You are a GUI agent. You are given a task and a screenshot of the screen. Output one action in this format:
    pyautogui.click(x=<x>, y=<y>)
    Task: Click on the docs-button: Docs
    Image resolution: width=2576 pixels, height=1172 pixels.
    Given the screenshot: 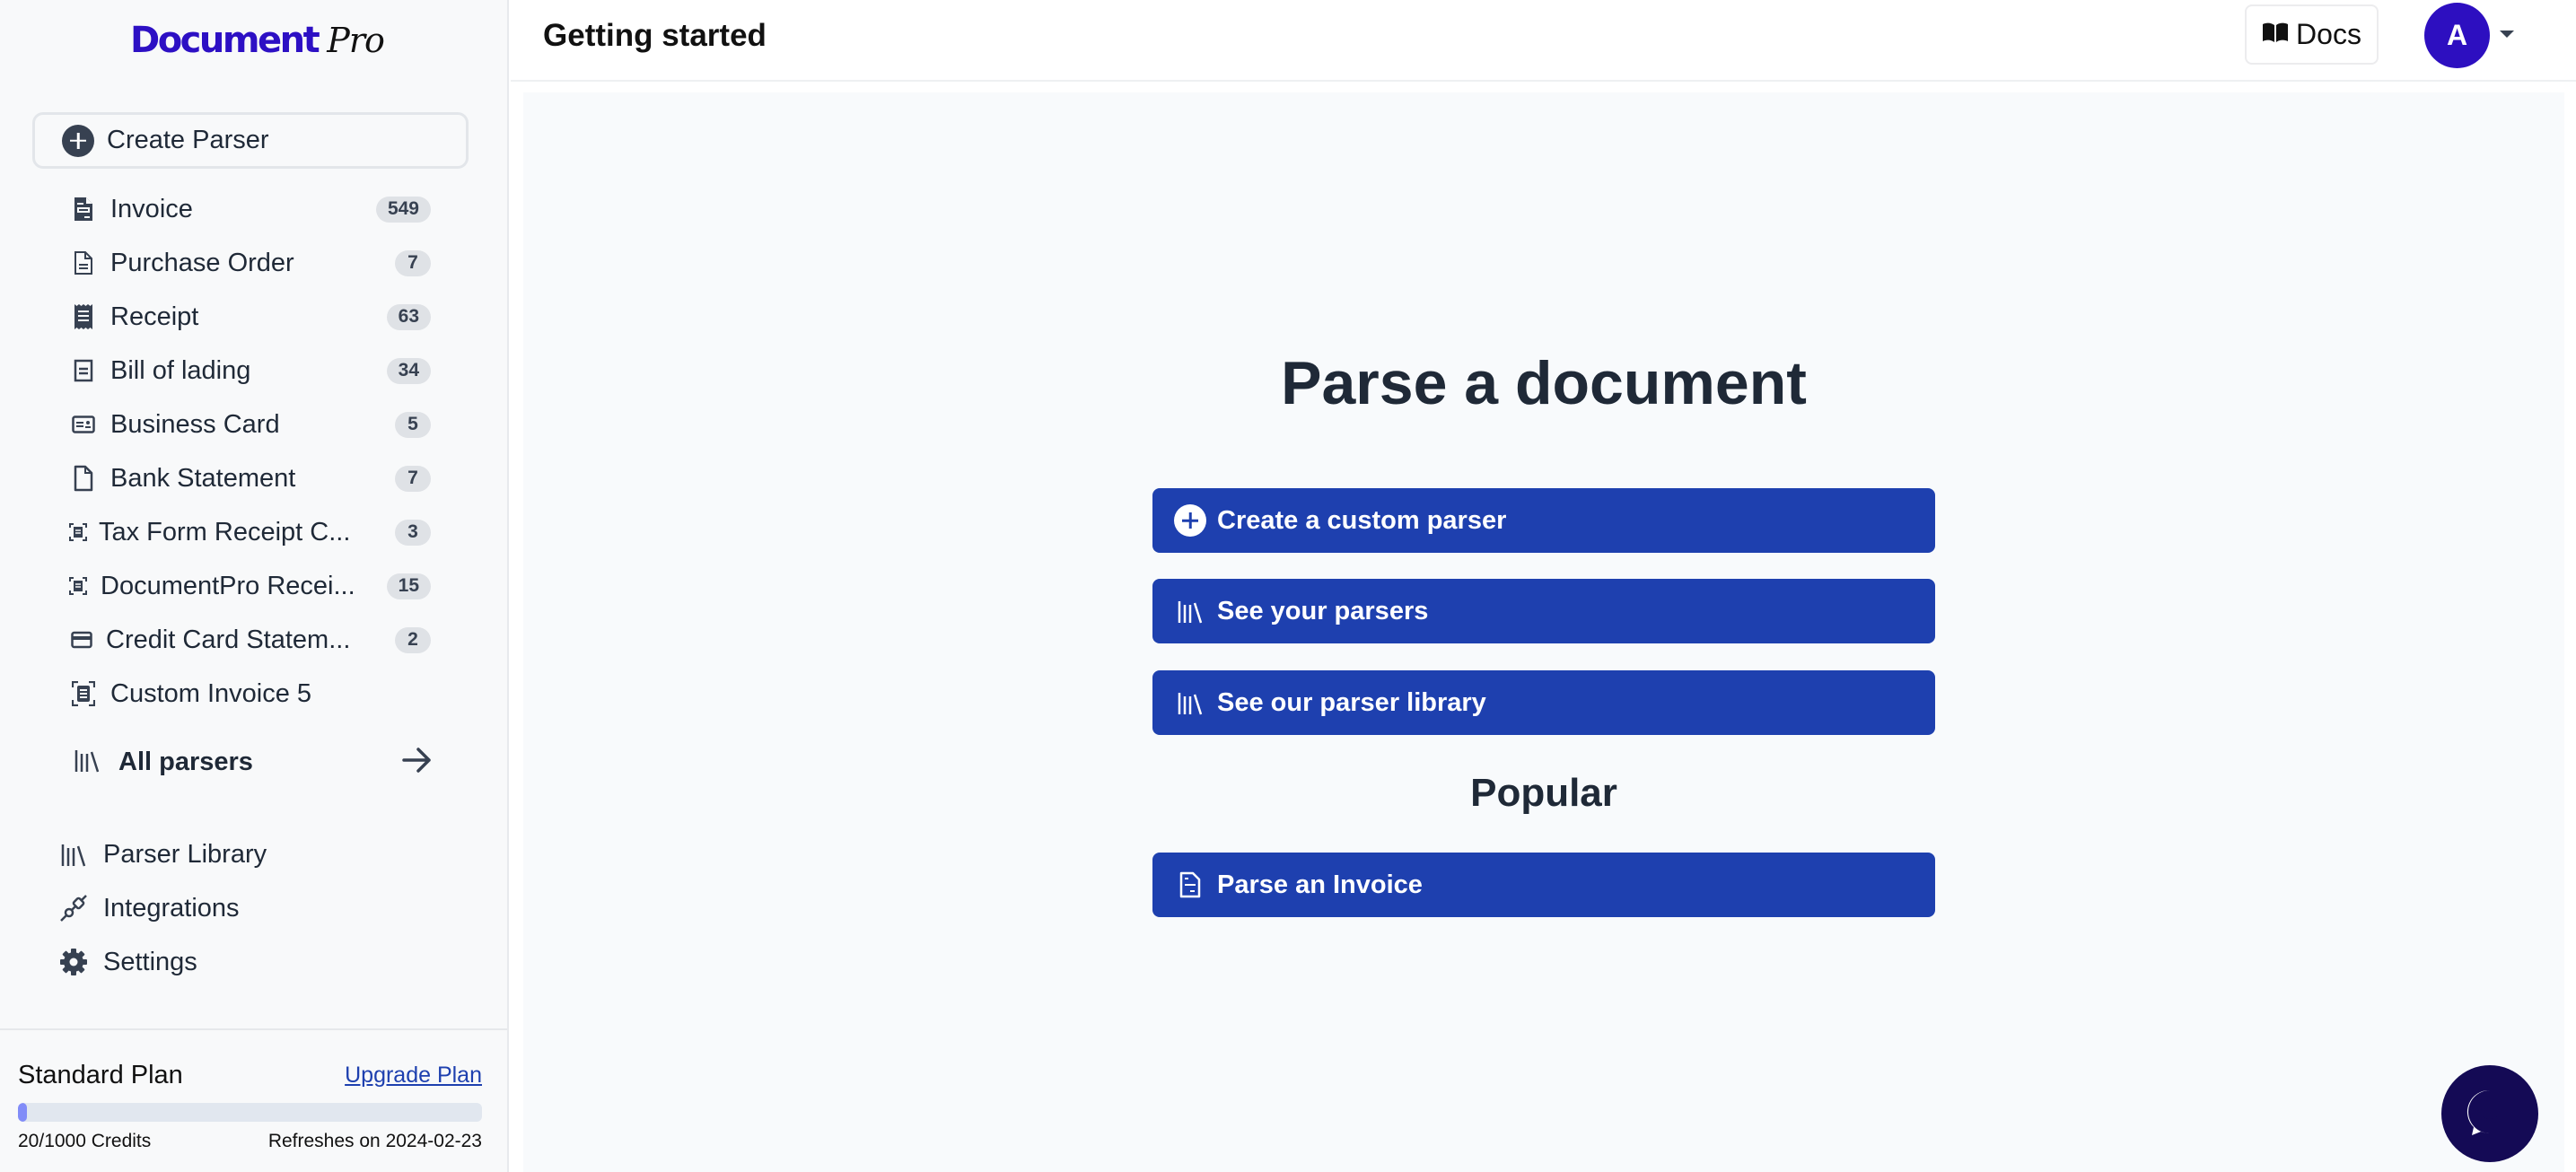 What is the action you would take?
    pyautogui.click(x=2312, y=34)
    